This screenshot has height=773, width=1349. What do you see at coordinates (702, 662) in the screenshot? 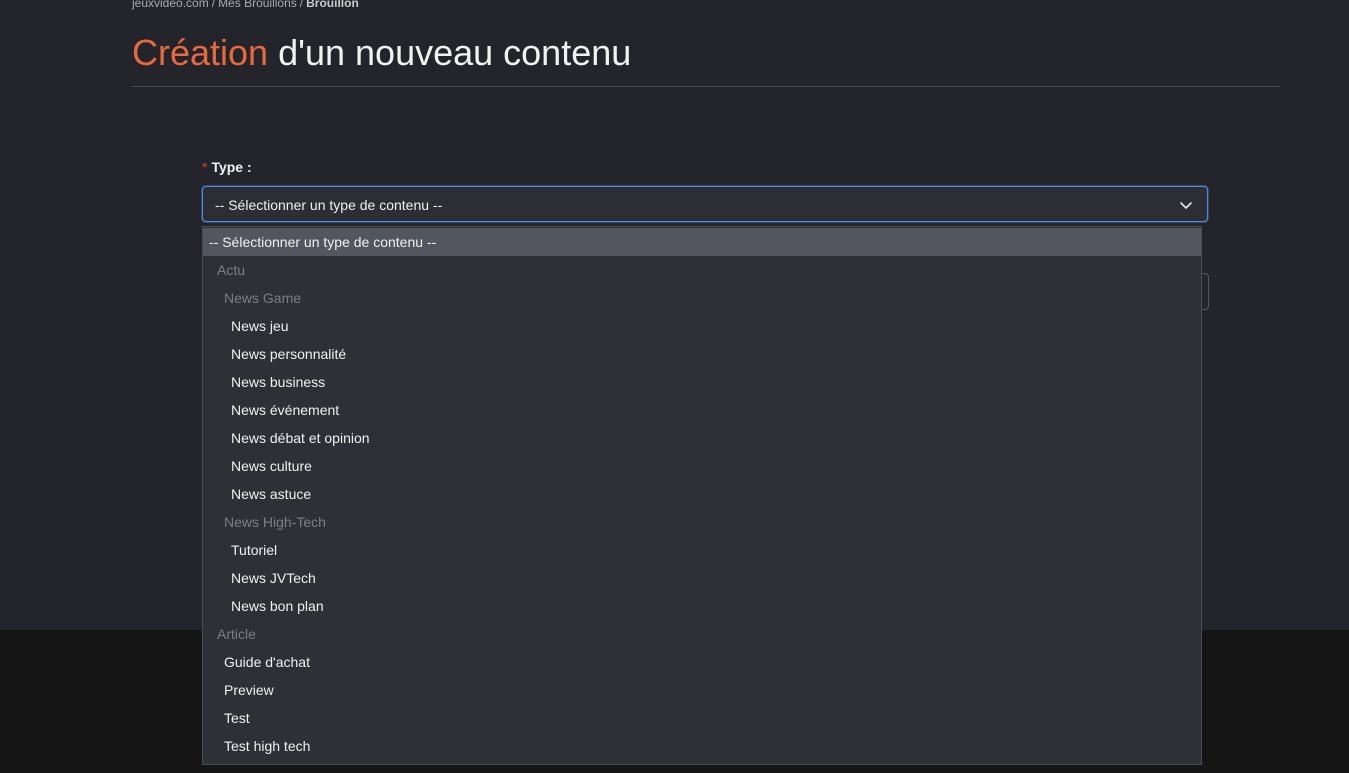
I see `dropdown-option: Guide d'achat` at bounding box center [702, 662].